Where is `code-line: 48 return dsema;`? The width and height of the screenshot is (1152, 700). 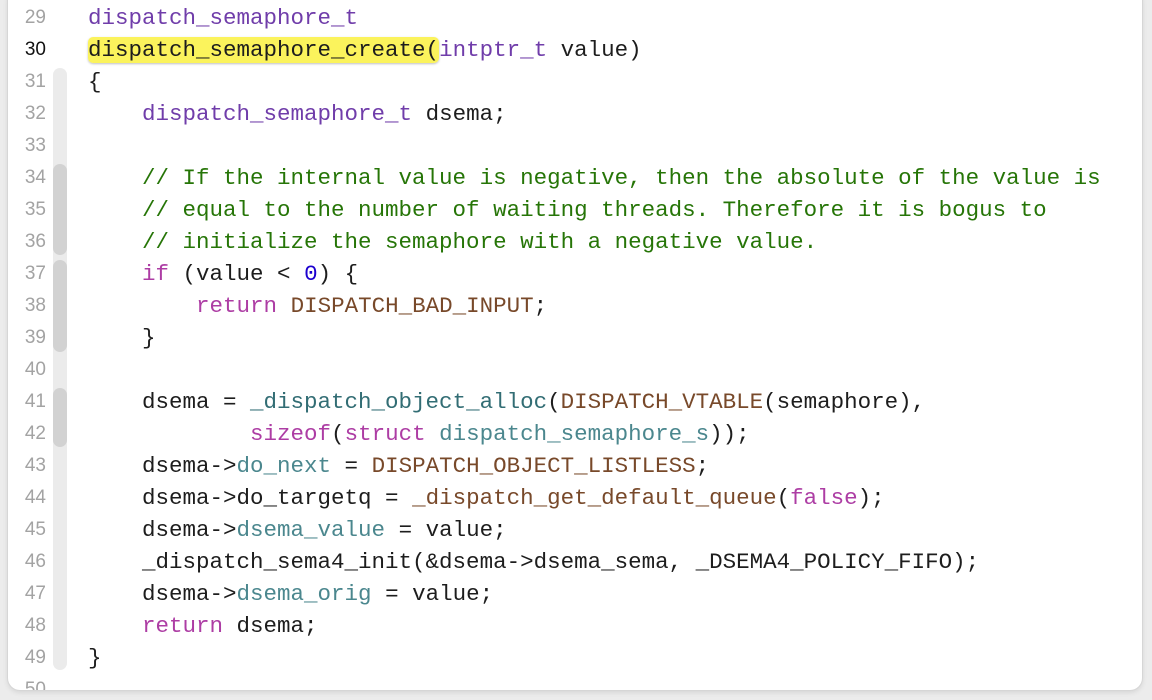 code-line: 48 return dsema; is located at coordinates (575, 626).